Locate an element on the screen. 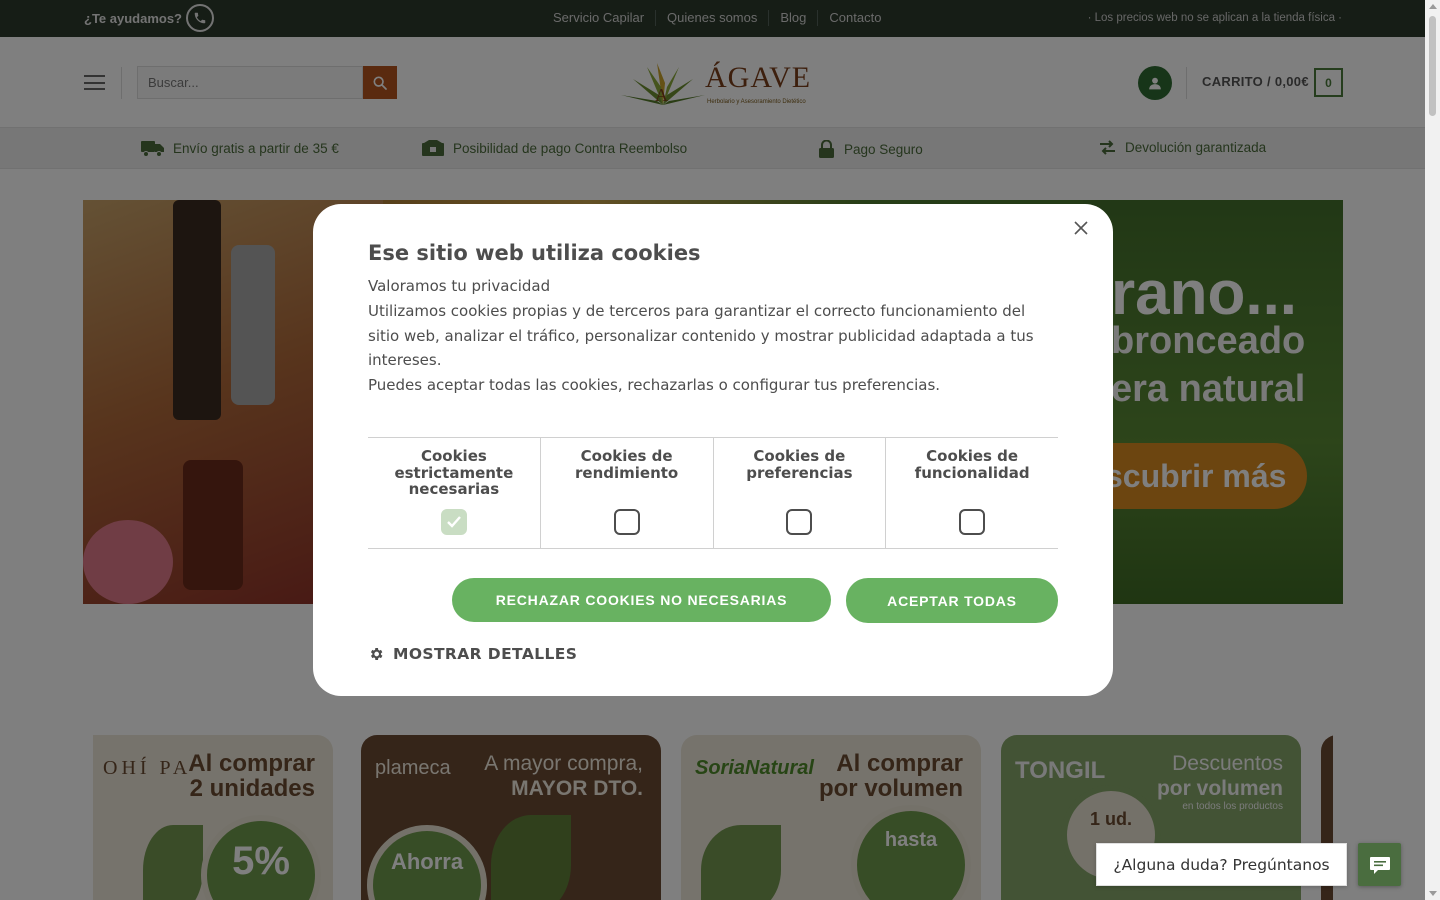  check-icon is located at coordinates (454, 522).